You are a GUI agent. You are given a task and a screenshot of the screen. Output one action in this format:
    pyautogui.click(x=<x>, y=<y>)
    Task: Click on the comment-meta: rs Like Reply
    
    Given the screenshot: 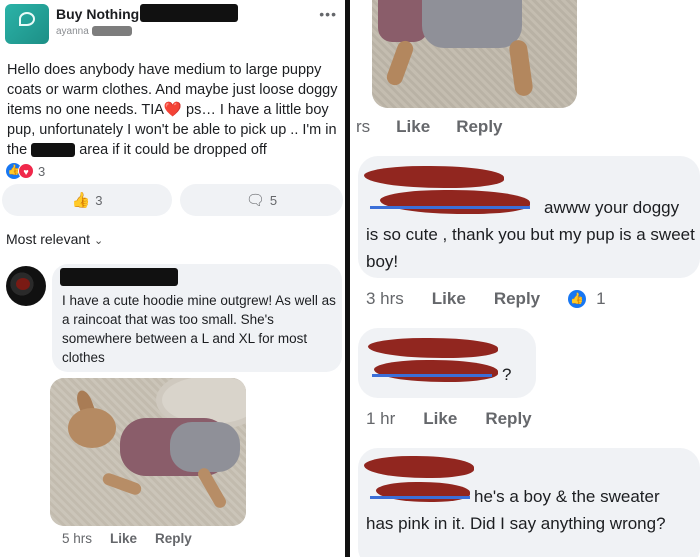 What is the action you would take?
    pyautogui.click(x=442, y=127)
    